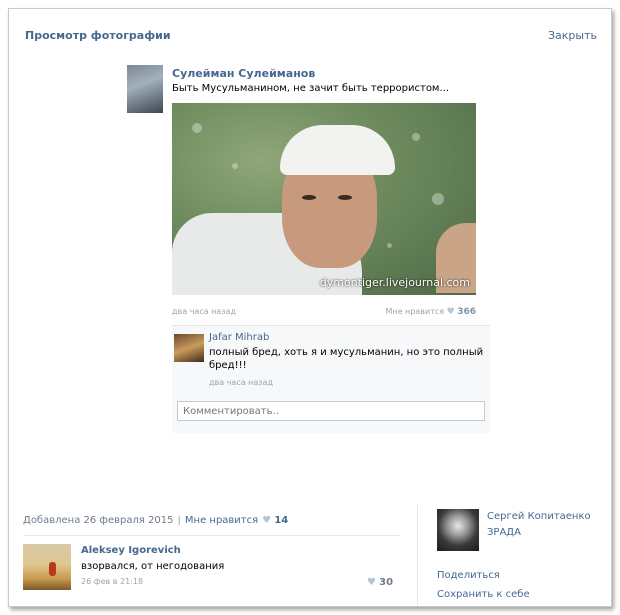  What do you see at coordinates (386, 582) in the screenshot?
I see `comment2-like-count: 30` at bounding box center [386, 582].